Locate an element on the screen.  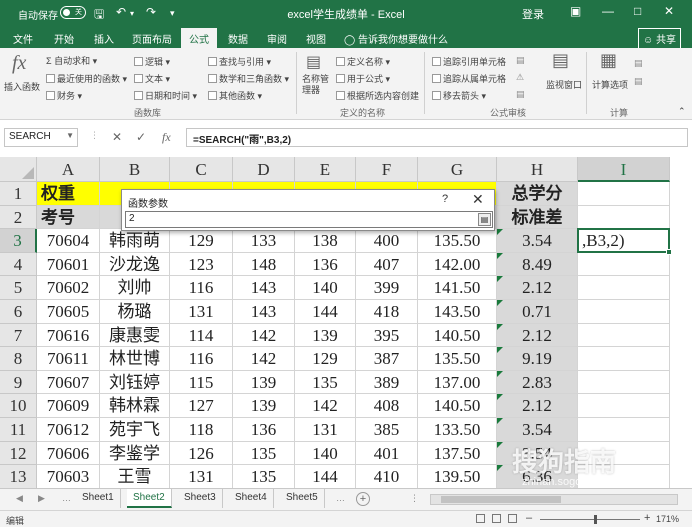
cell-d11: 136 is located at coordinates (264, 430).